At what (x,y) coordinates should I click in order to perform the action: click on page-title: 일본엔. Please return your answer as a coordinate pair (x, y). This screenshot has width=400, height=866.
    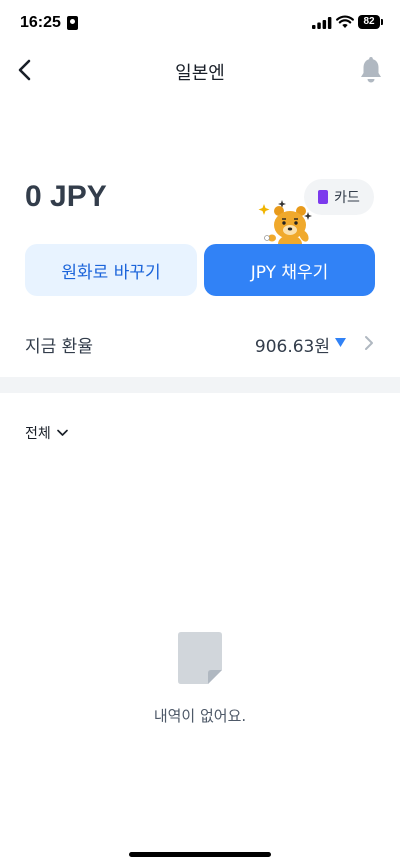
    Looking at the image, I should click on (200, 73).